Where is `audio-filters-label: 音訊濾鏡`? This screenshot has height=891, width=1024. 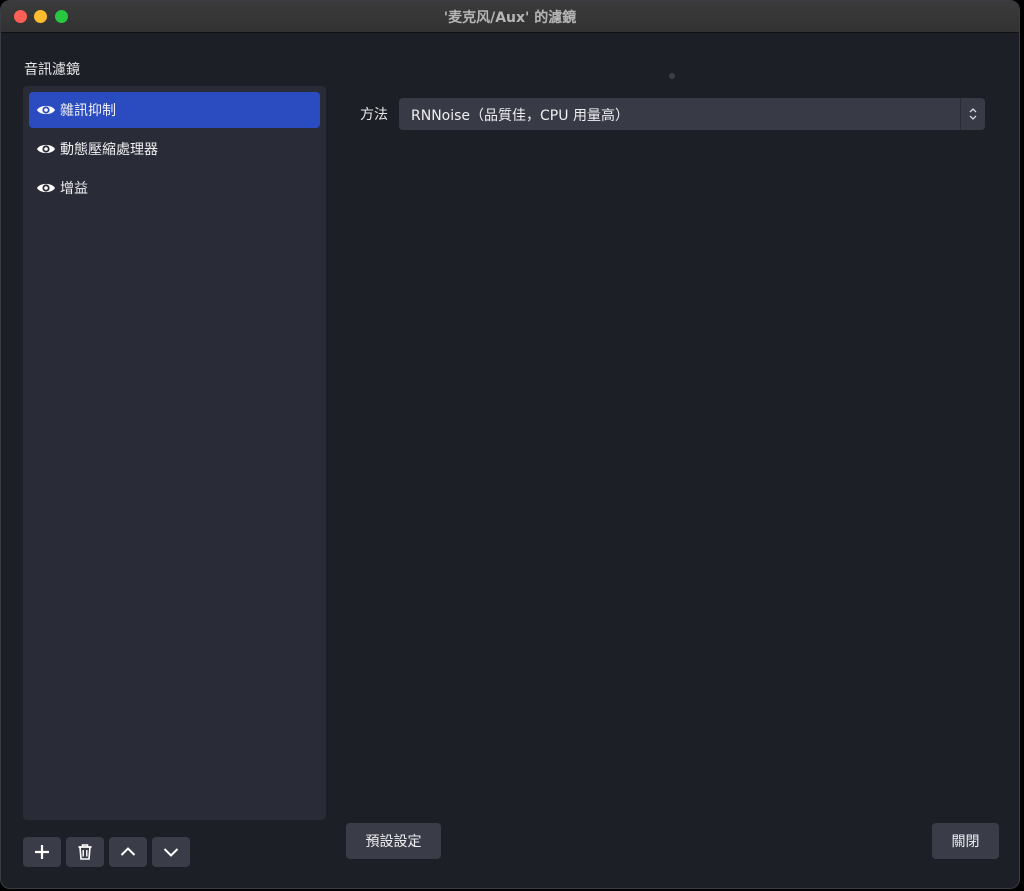 audio-filters-label: 音訊濾鏡 is located at coordinates (52, 70).